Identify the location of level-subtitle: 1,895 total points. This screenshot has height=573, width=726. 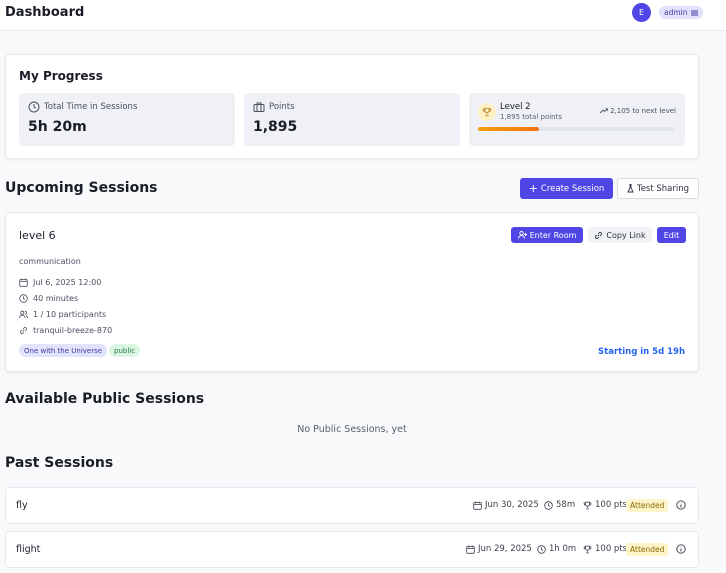
(531, 117).